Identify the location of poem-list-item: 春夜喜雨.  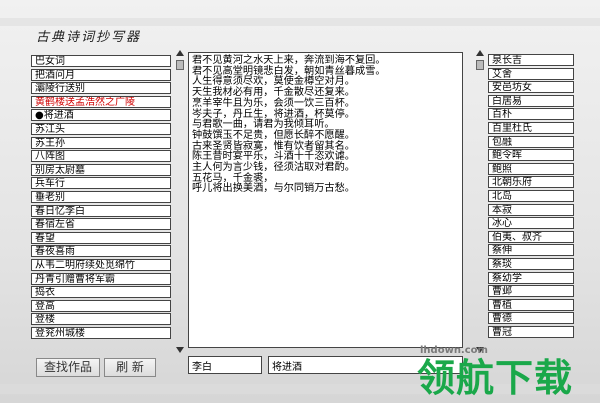
(101, 251).